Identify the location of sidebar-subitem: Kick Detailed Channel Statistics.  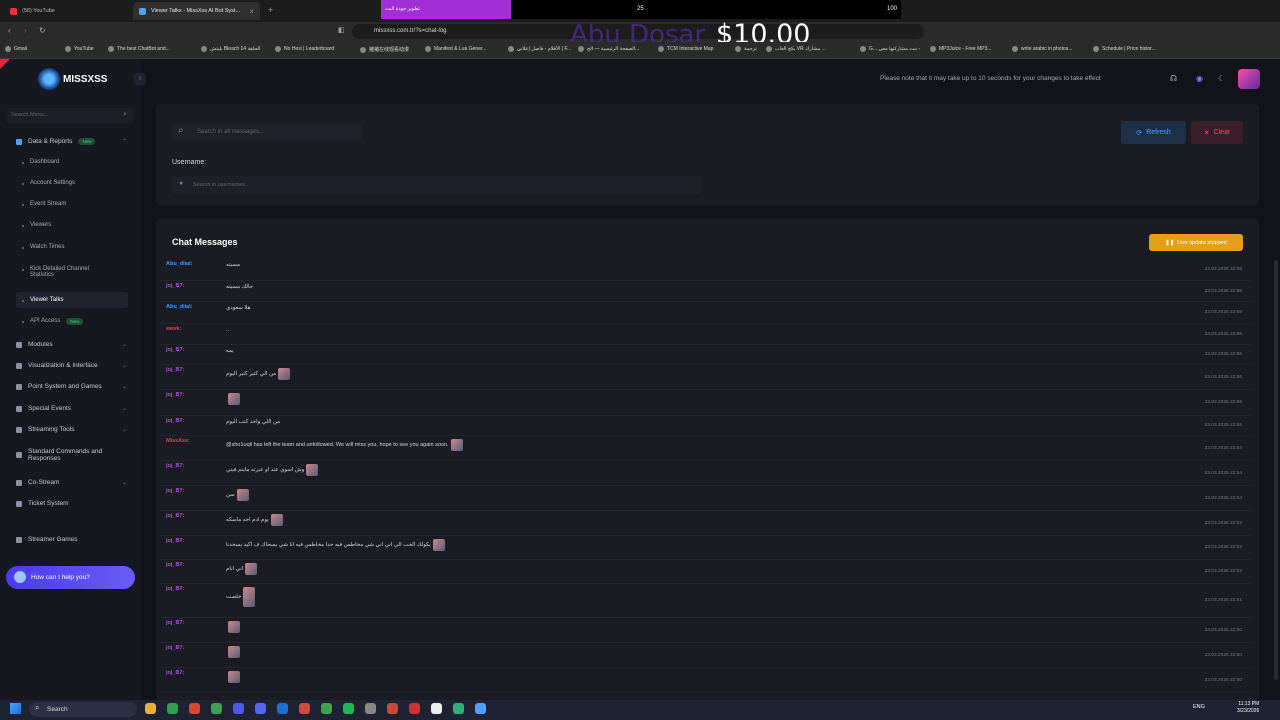
(67, 272).